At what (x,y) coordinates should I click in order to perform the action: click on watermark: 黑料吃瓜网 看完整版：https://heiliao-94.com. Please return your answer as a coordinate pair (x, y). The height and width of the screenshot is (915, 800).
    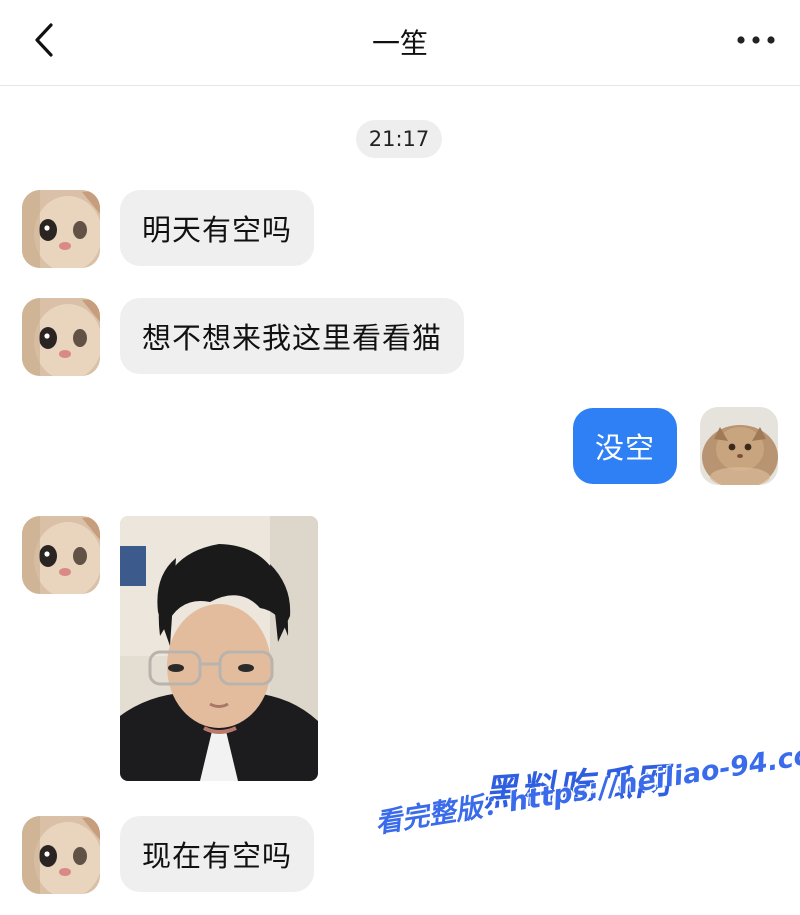
    Looking at the image, I should click on (586, 821).